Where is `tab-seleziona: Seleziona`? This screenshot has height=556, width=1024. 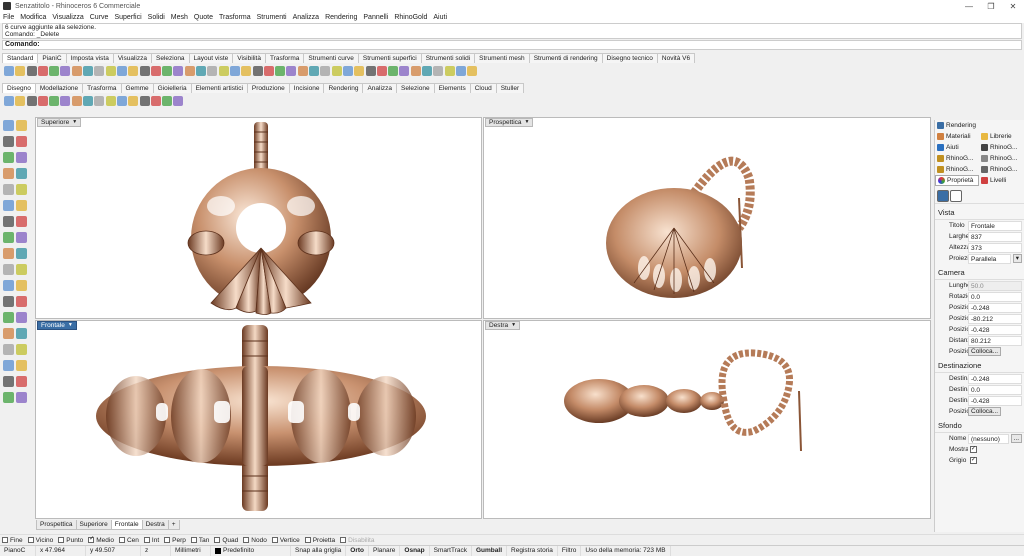
tab-seleziona: Seleziona is located at coordinates (170, 58).